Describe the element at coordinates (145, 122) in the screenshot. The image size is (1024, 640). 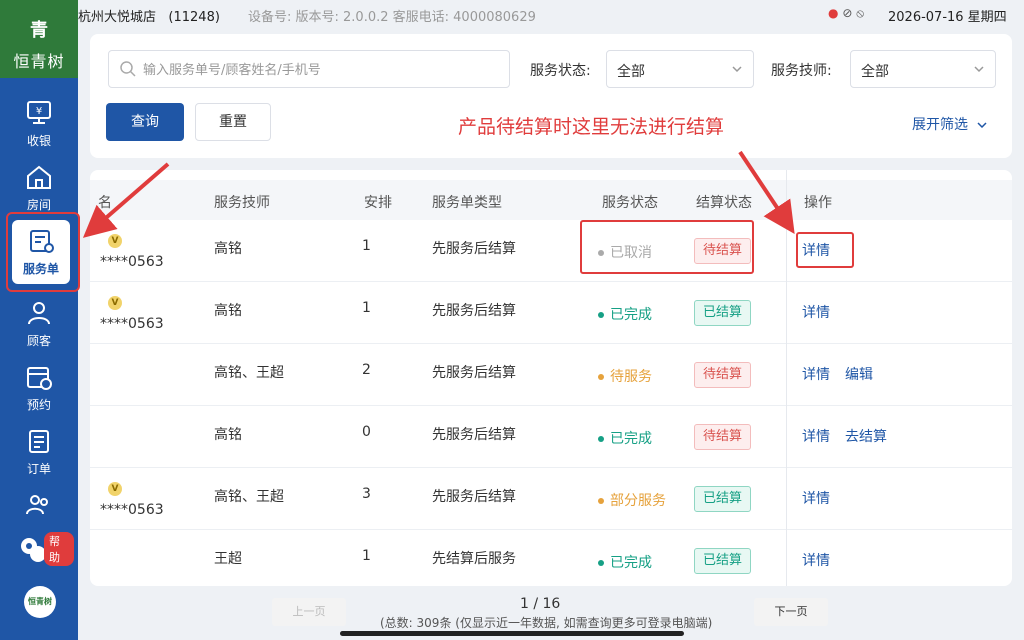
I see `query-button: 查询` at that location.